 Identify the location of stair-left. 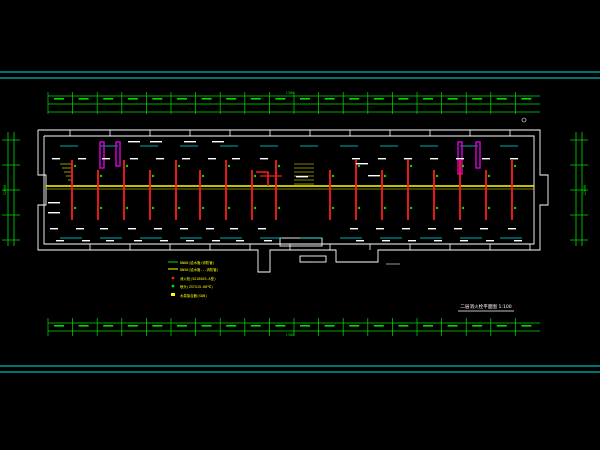
(66, 172).